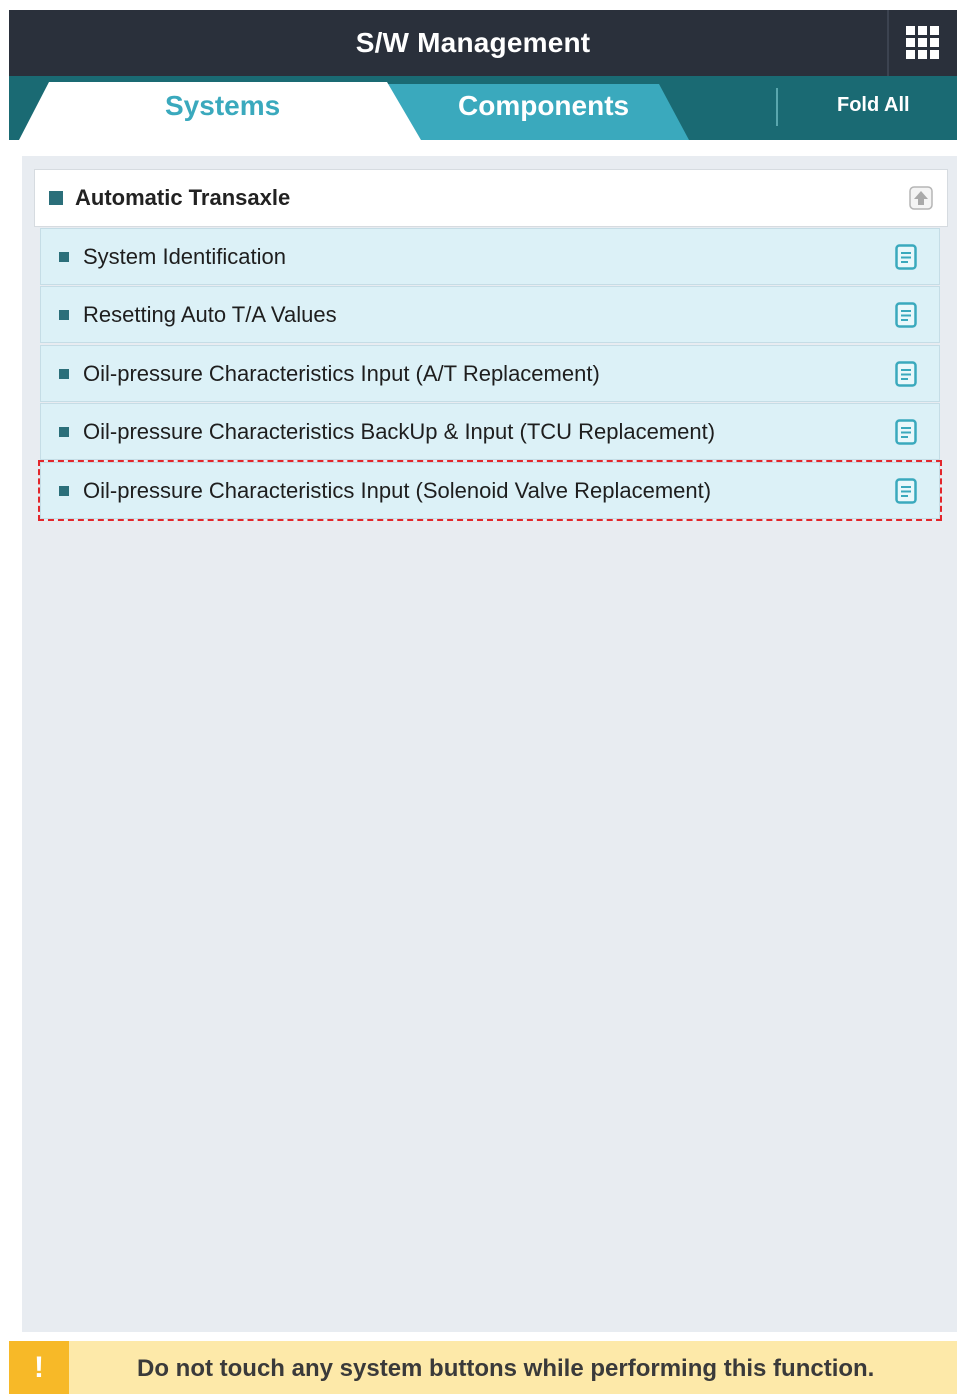  I want to click on warning-icon: !, so click(39, 1367).